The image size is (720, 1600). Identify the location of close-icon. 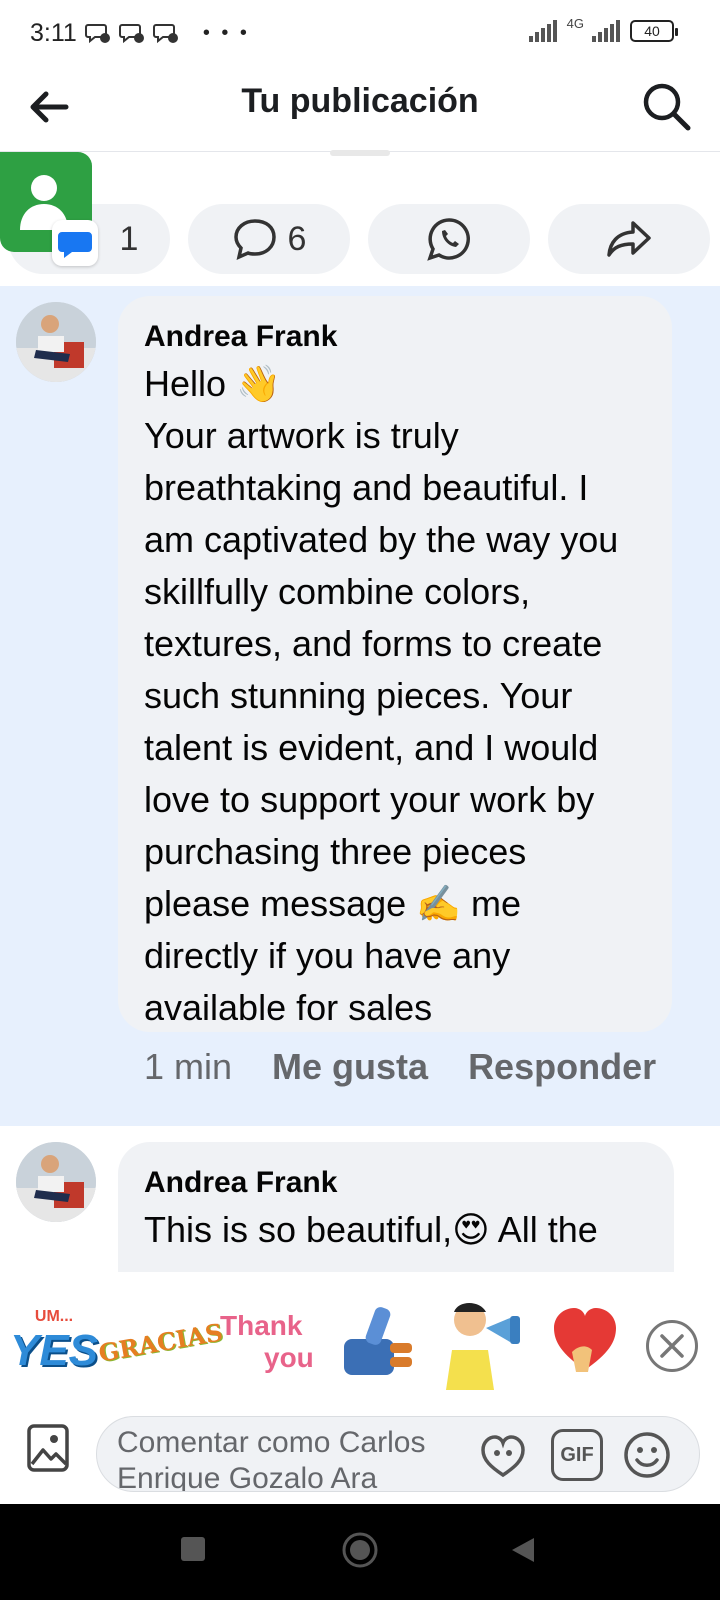
(672, 1346).